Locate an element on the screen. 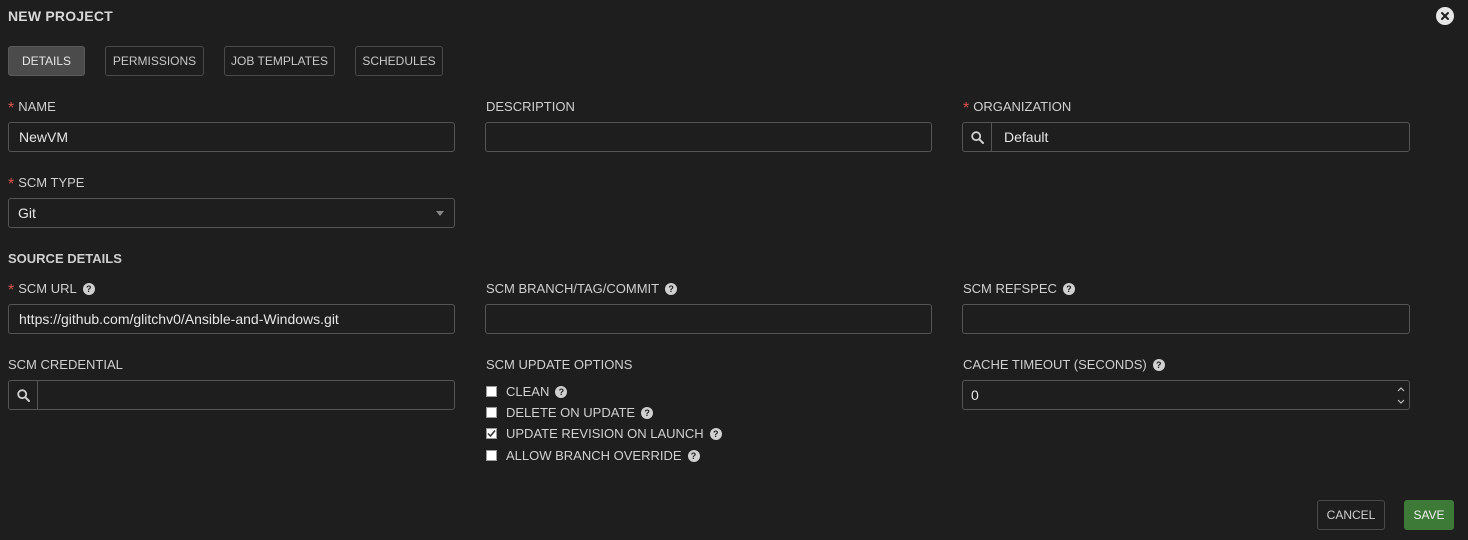 This screenshot has height=540, width=1468. update-revision-on-launch-label: UPDATE REVISION ON LAUNCH is located at coordinates (605, 433).